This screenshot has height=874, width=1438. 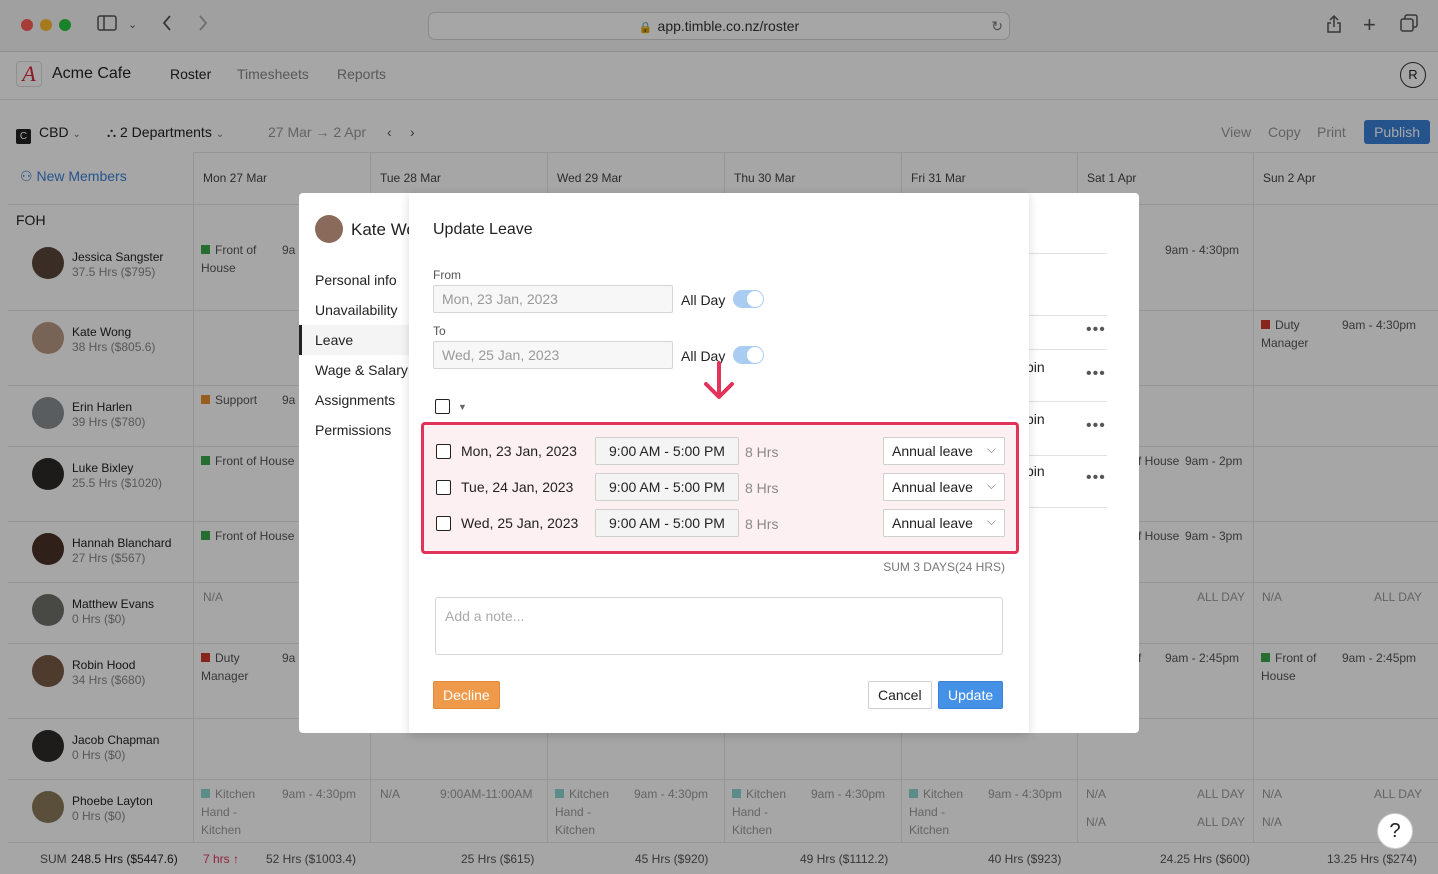 I want to click on member-profile-name: Kate Wo, so click(x=383, y=229).